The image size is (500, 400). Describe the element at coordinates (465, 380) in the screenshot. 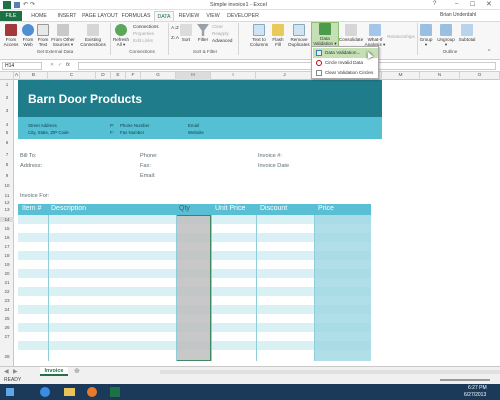

I see `zoom-slider` at that location.